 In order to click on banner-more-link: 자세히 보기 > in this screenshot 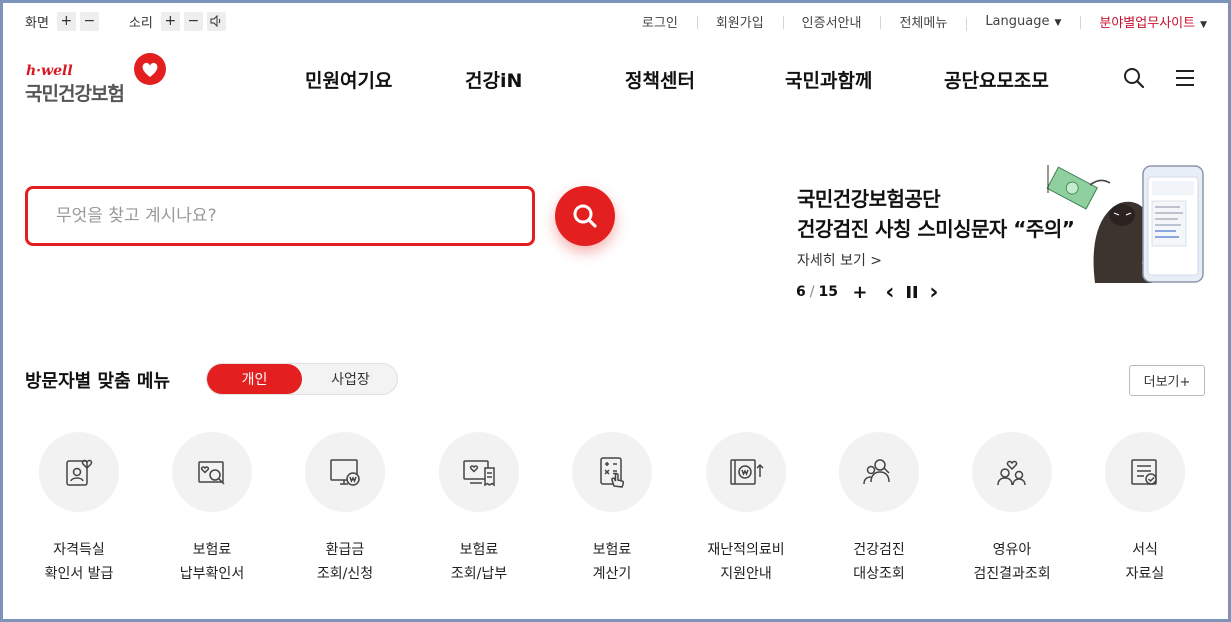, I will do `click(839, 260)`.